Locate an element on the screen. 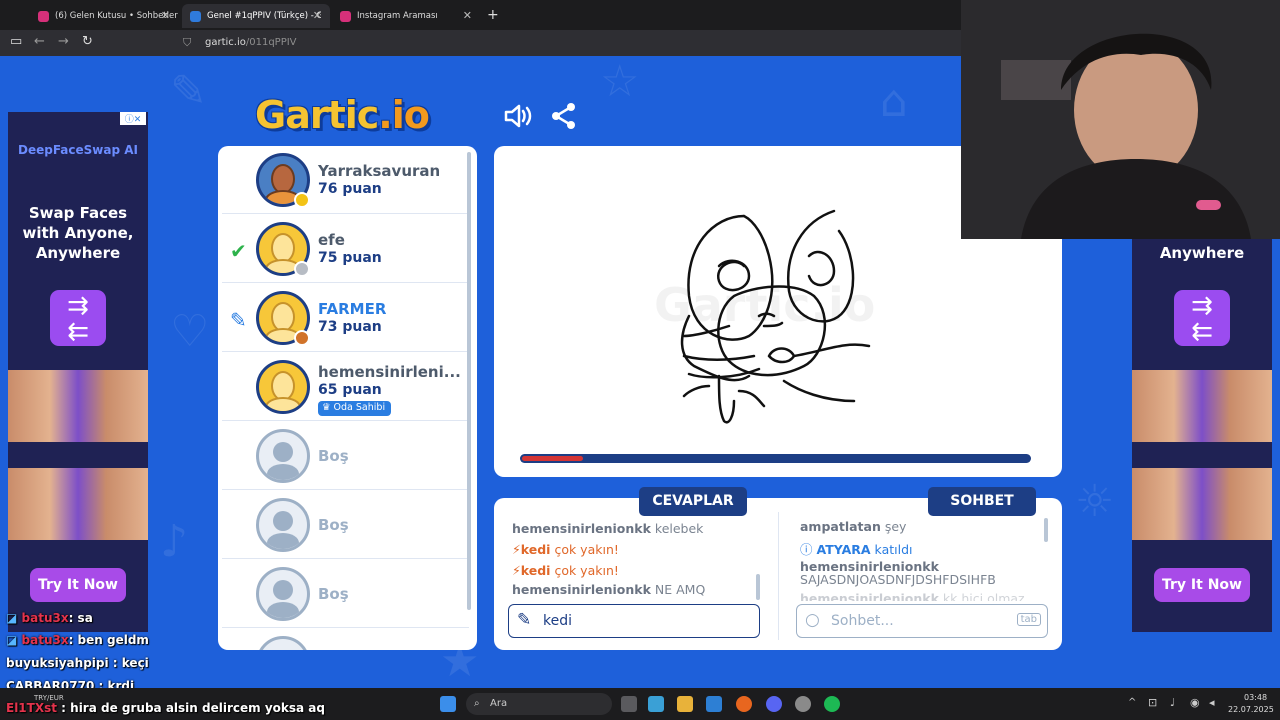  clock-time: 03:48 is located at coordinates (1255, 697).